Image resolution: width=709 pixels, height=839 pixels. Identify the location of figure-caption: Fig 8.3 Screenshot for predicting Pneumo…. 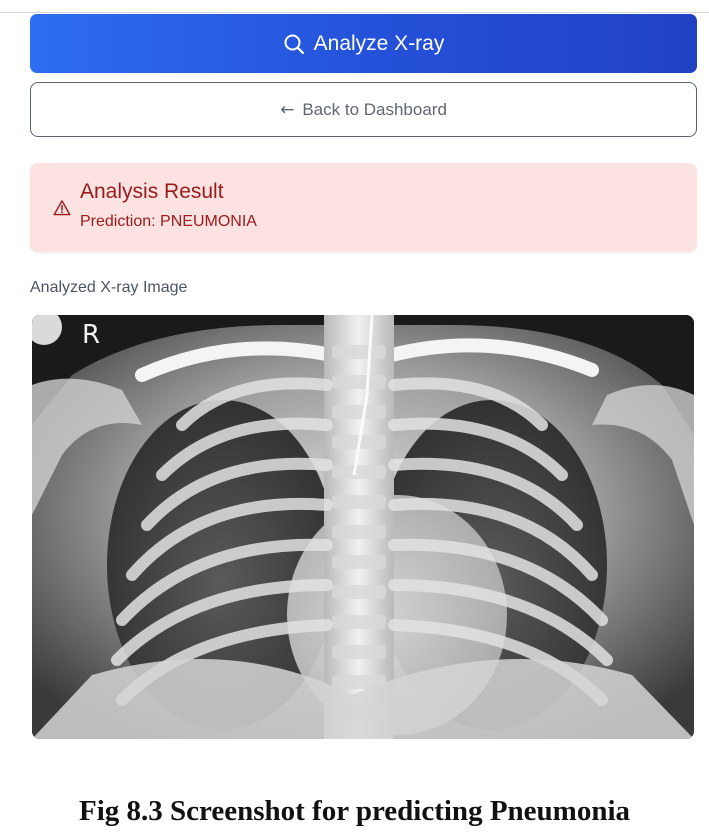
(354, 811).